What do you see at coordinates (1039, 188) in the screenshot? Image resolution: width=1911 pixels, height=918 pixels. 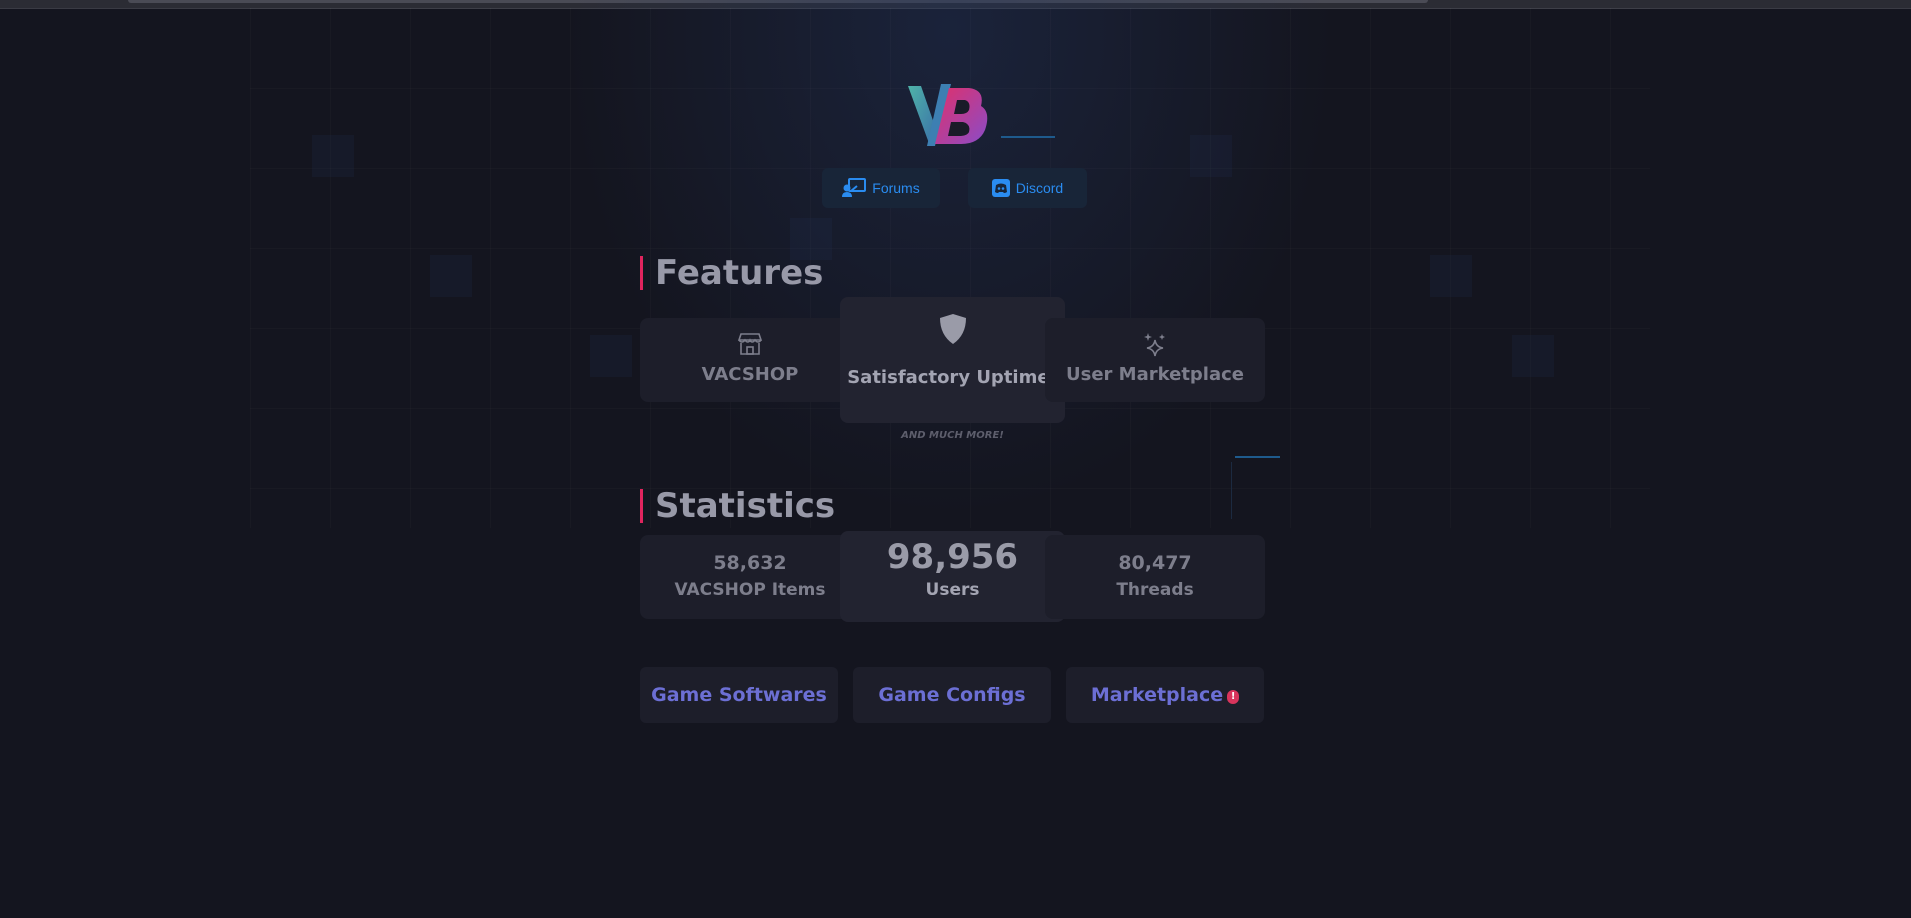 I see `discord-label: Discord` at bounding box center [1039, 188].